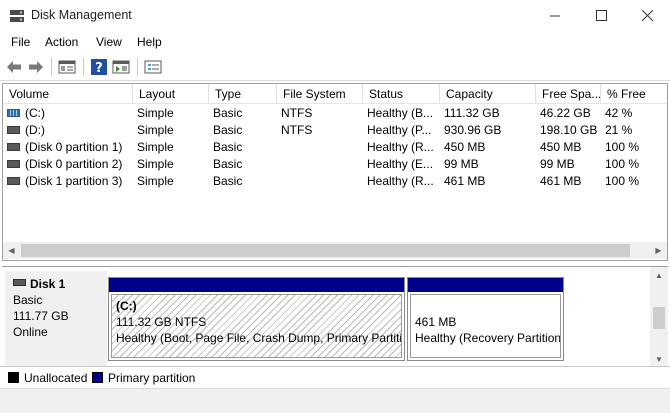  What do you see at coordinates (97, 378) in the screenshot?
I see `primary-partition-swatch` at bounding box center [97, 378].